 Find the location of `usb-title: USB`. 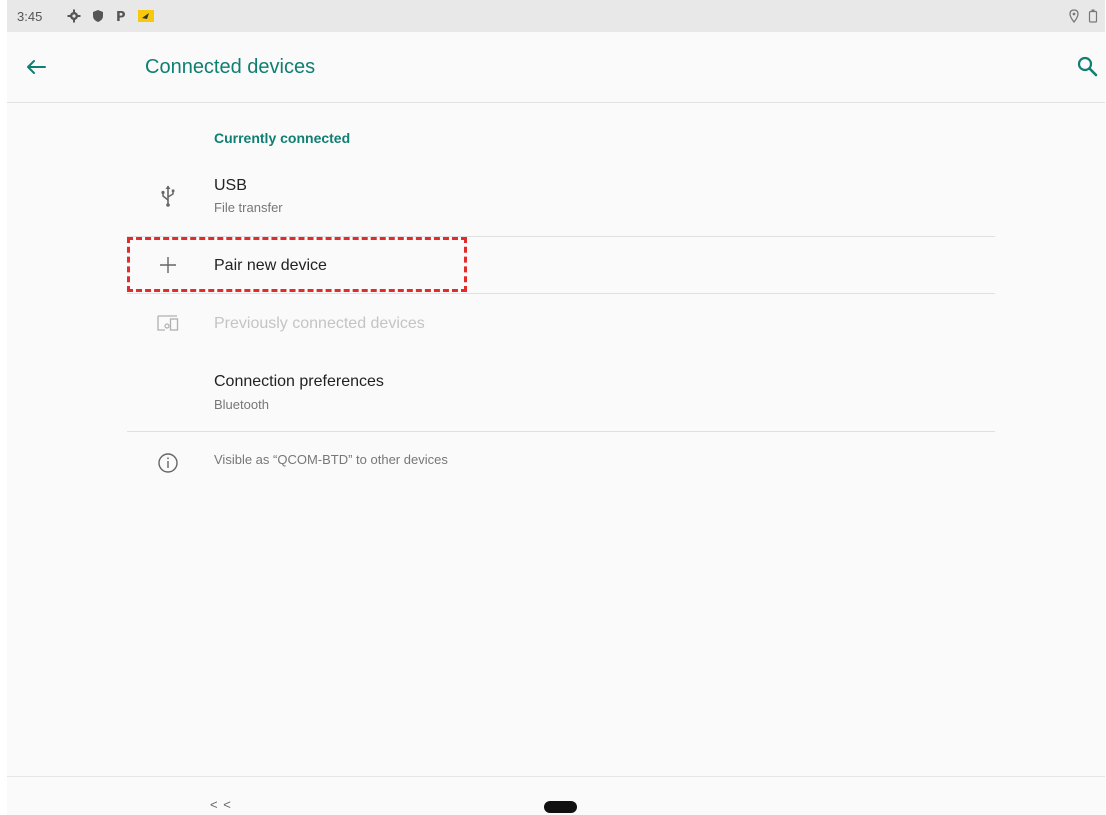

usb-title: USB is located at coordinates (230, 185).